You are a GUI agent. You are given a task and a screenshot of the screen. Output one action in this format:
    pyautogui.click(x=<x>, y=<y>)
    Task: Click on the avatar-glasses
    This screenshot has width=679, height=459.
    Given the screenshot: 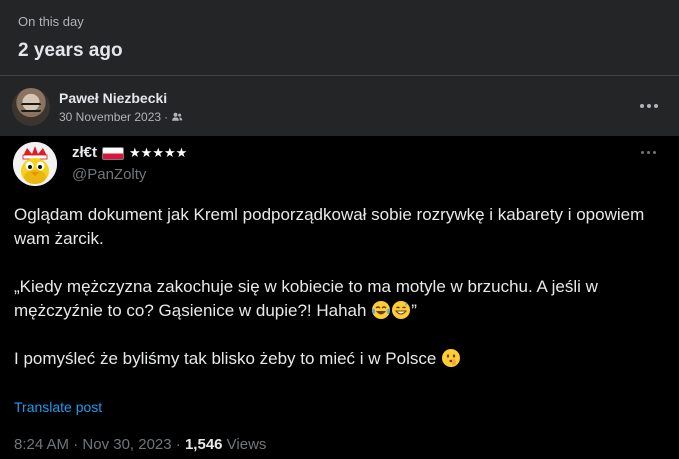 What is the action you would take?
    pyautogui.click(x=31, y=107)
    